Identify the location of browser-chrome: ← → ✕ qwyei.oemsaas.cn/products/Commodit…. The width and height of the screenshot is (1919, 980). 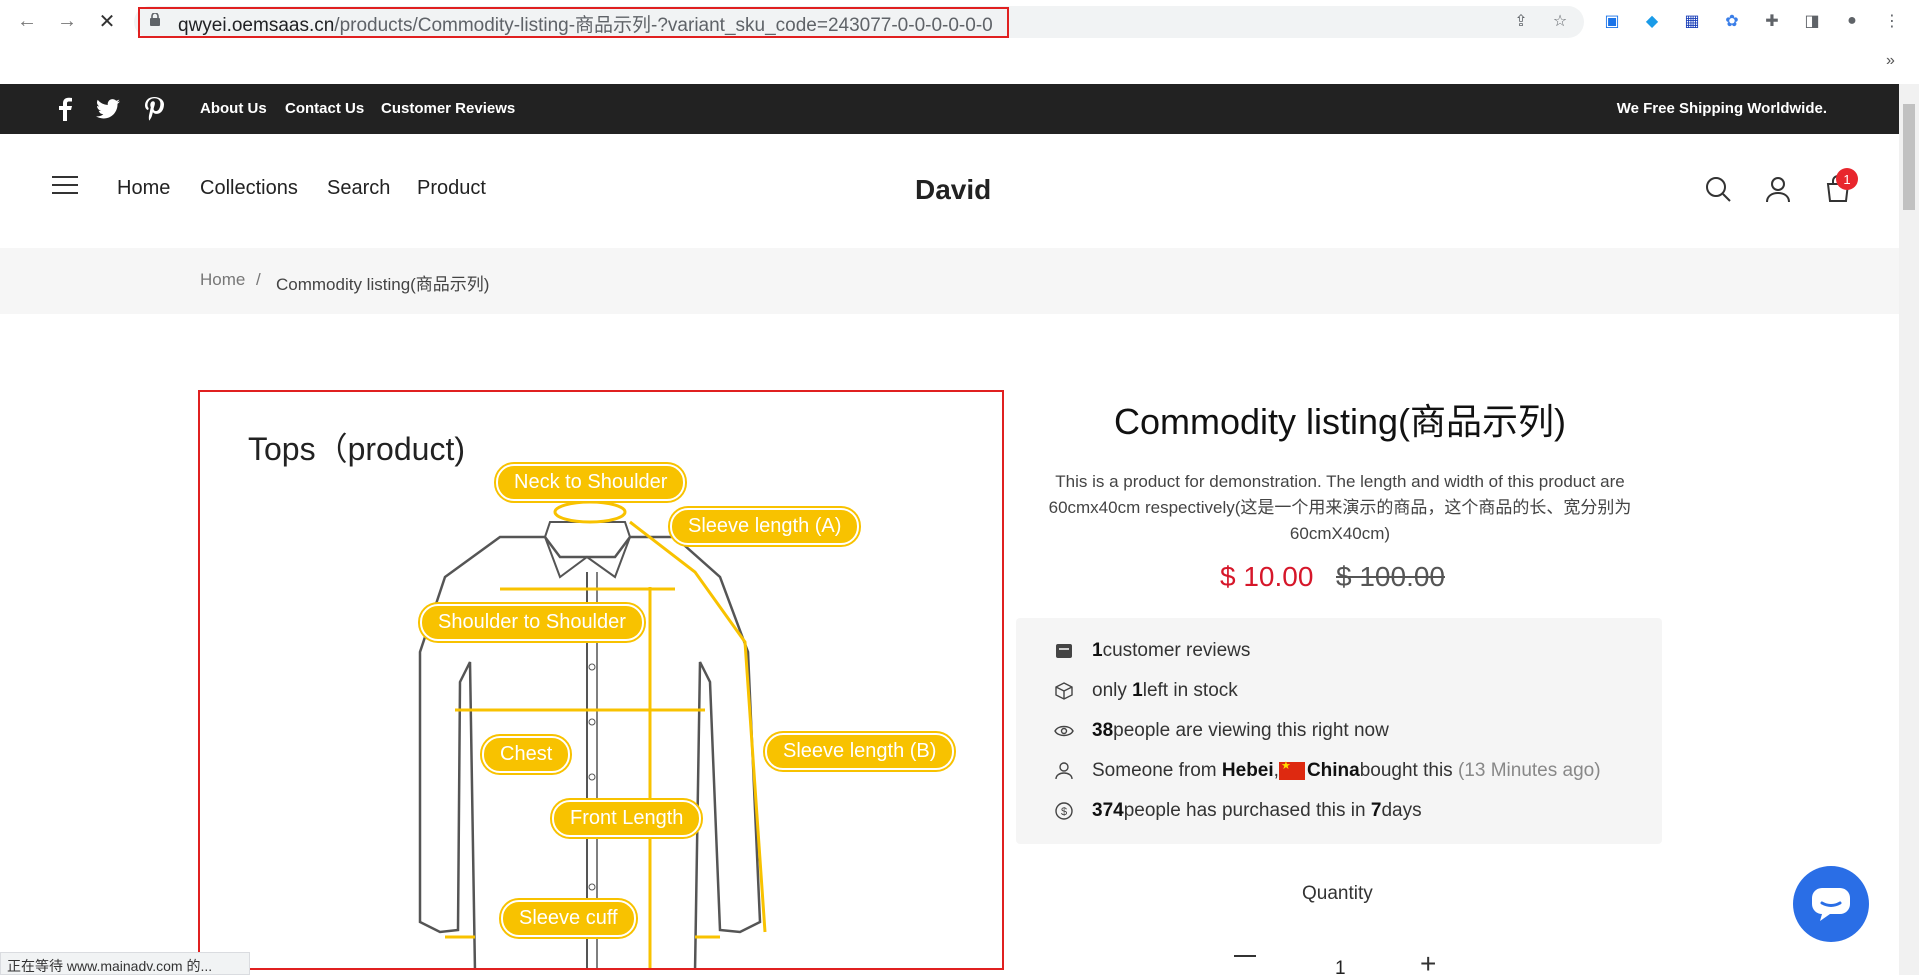
(959, 42).